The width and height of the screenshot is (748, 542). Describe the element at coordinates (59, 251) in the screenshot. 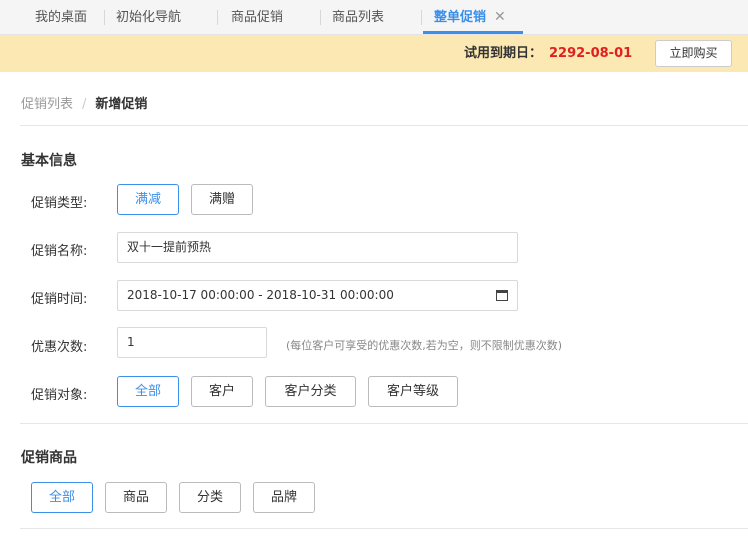

I see `promo-name-label: 促销名称:` at that location.